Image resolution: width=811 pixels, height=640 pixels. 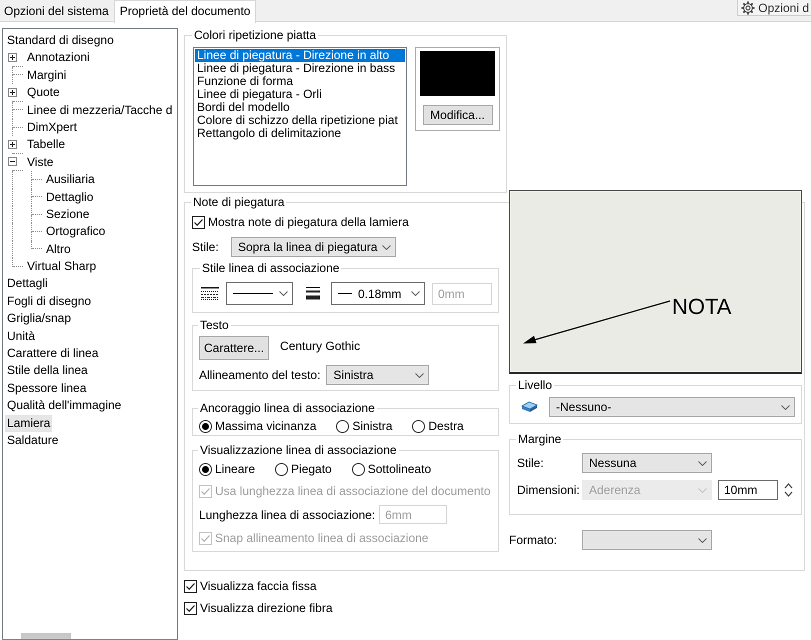 What do you see at coordinates (311, 469) in the screenshot?
I see `radio-label: Piegato` at bounding box center [311, 469].